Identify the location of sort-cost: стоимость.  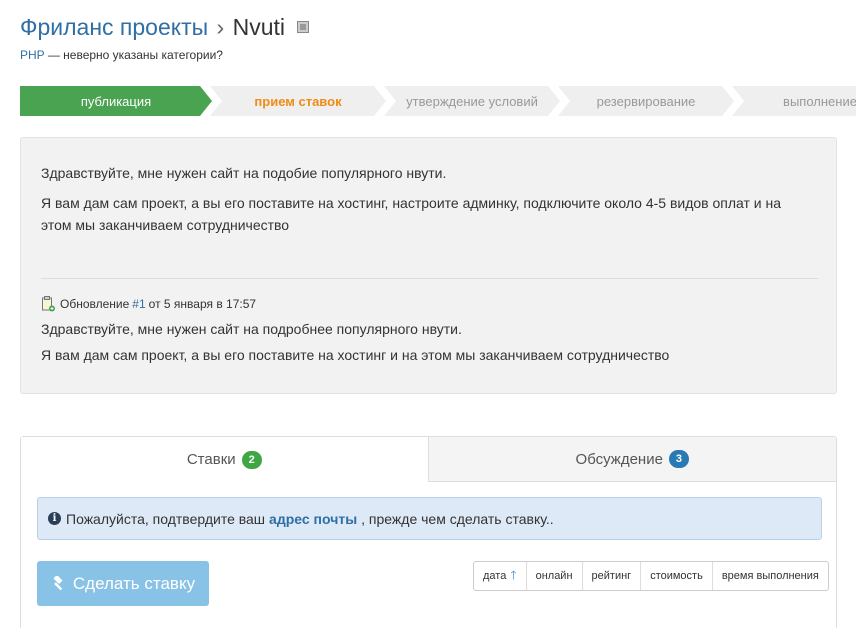
(676, 576).